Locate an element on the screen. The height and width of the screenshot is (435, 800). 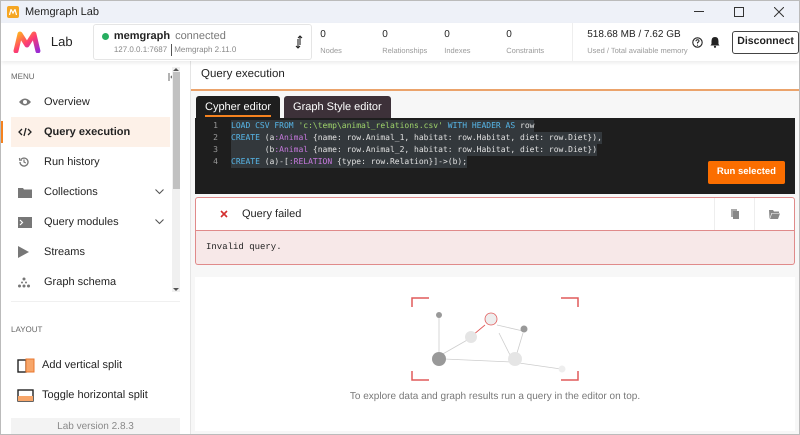
sidebar-item: Overview is located at coordinates (90, 102).